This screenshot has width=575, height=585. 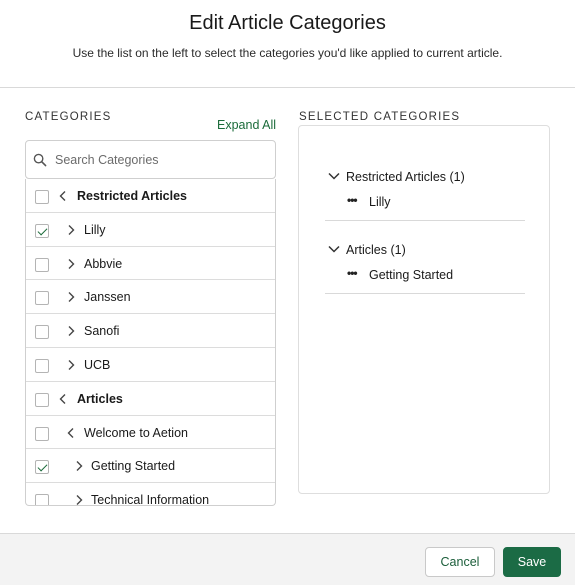 I want to click on category-label: Lilly, so click(x=95, y=229).